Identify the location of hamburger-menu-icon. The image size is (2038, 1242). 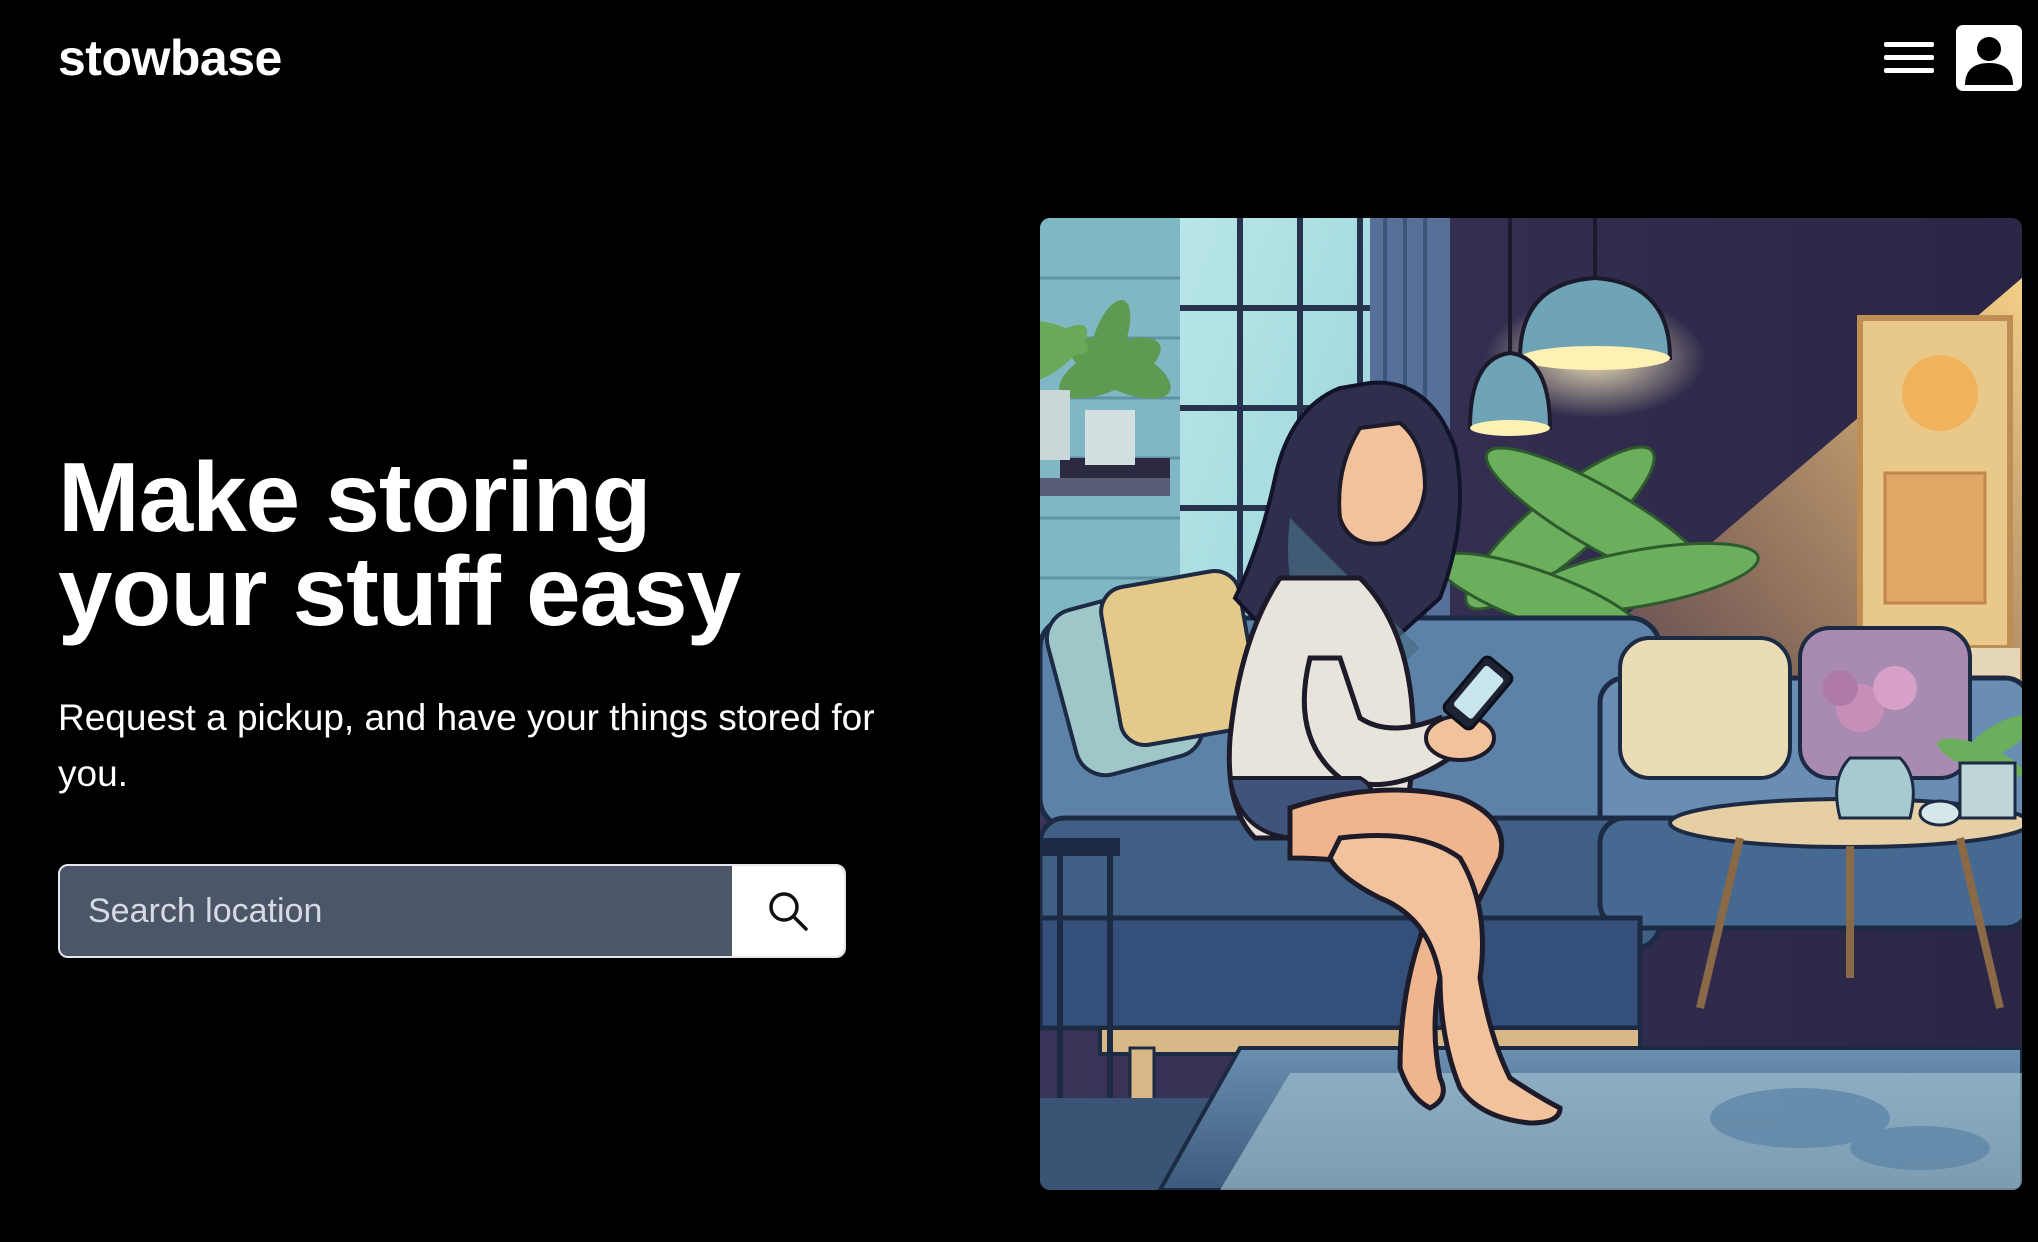
(1909, 57).